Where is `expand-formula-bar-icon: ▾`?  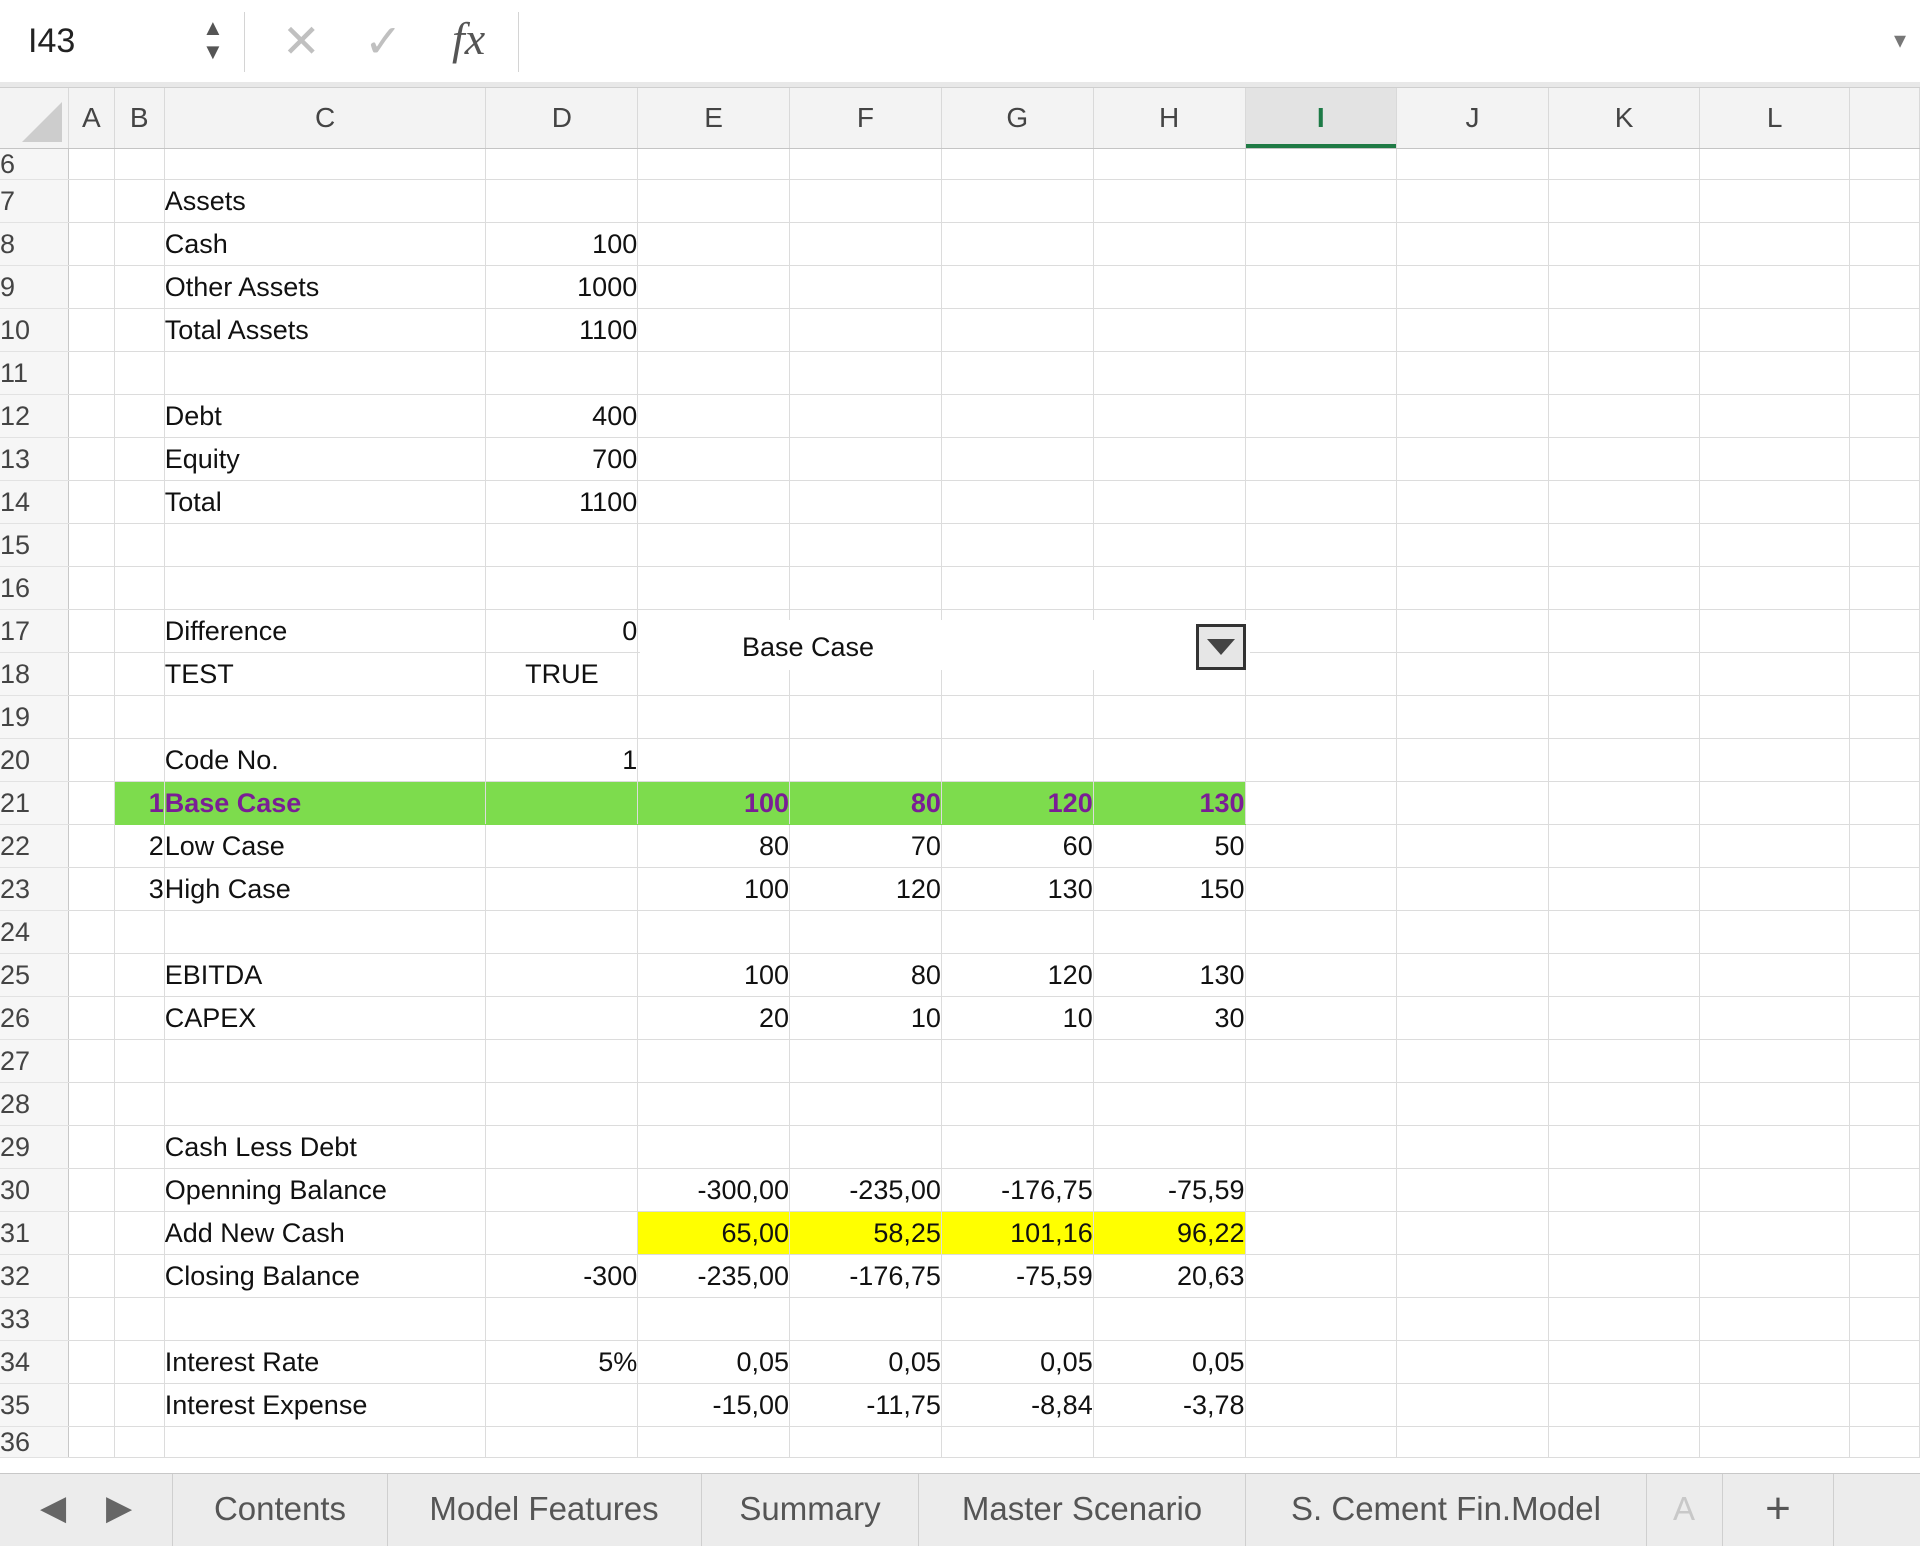 expand-formula-bar-icon: ▾ is located at coordinates (1900, 40).